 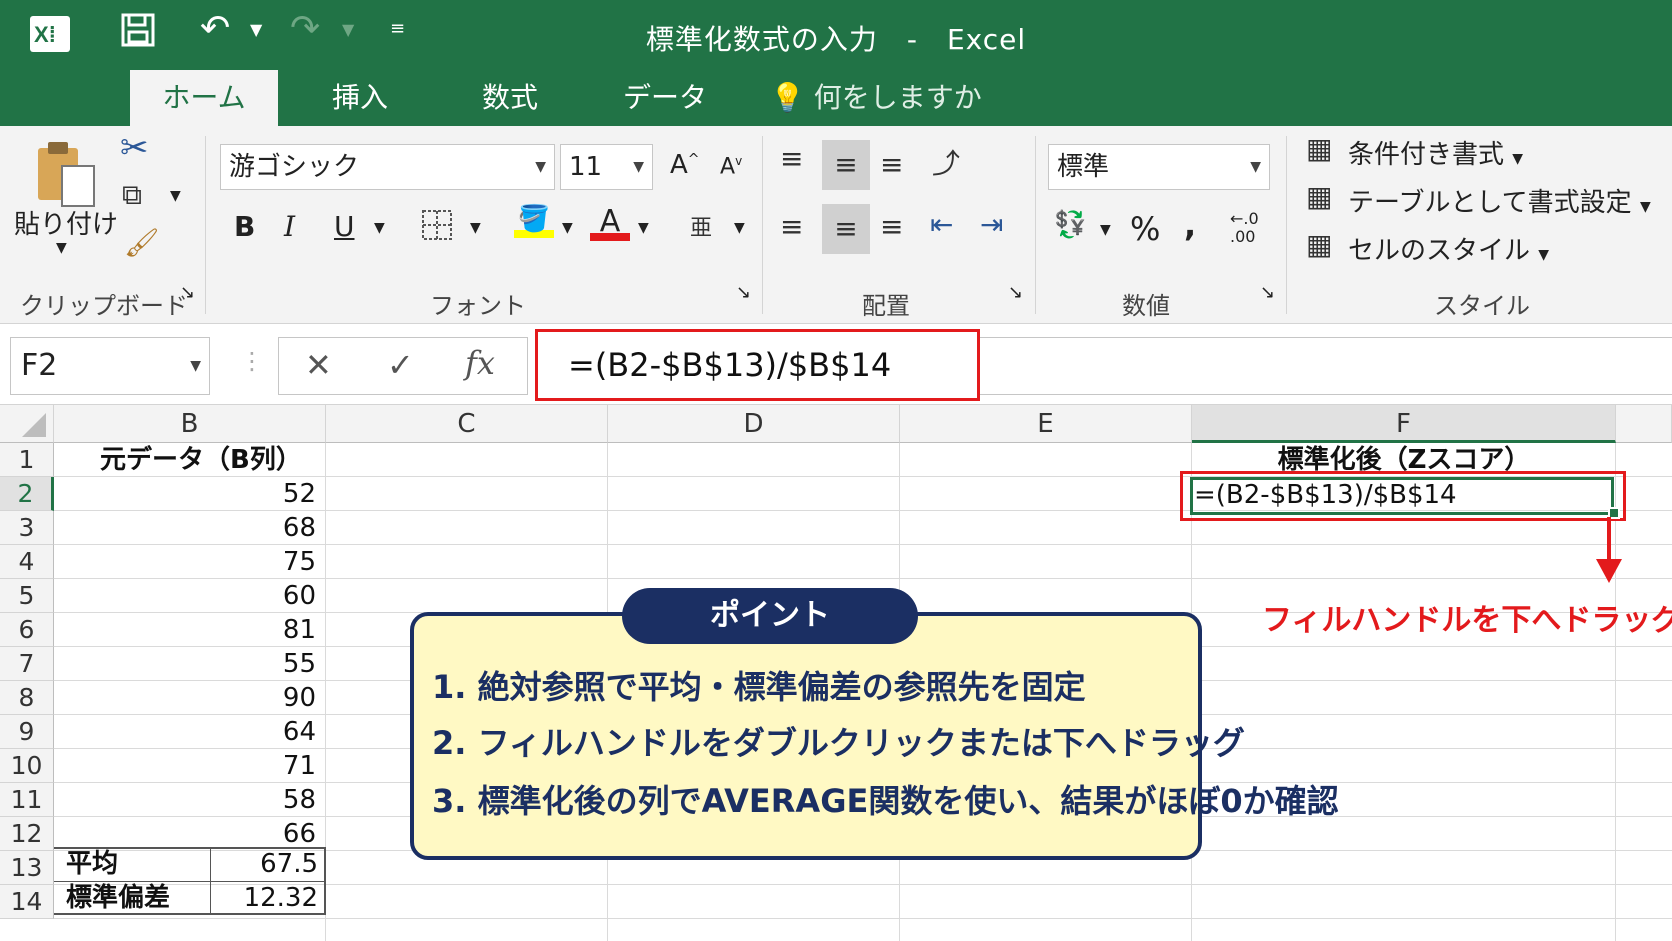 What do you see at coordinates (1145, 229) in the screenshot?
I see `percent-style-button: %` at bounding box center [1145, 229].